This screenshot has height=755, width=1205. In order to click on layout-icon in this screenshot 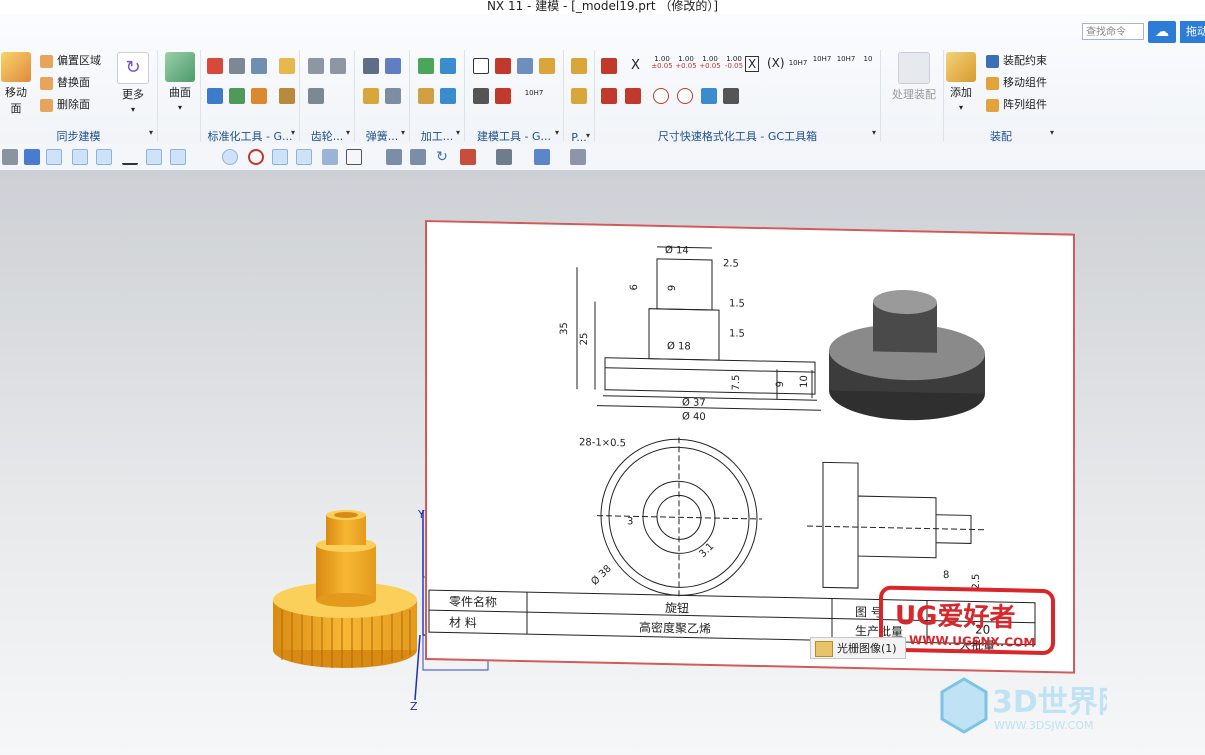, I will do `click(468, 157)`.